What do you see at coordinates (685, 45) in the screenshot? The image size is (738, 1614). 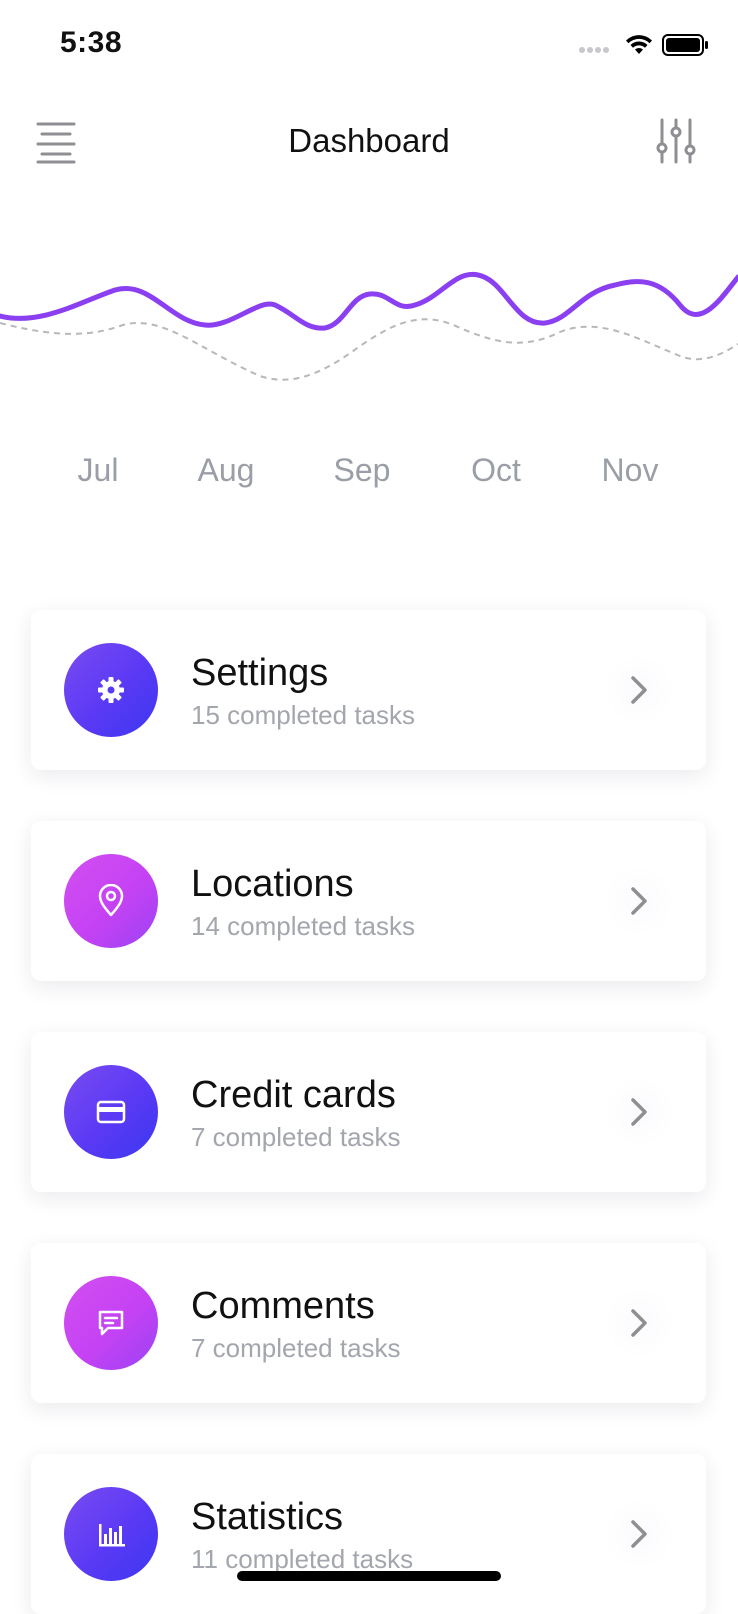 I see `battery-icon` at bounding box center [685, 45].